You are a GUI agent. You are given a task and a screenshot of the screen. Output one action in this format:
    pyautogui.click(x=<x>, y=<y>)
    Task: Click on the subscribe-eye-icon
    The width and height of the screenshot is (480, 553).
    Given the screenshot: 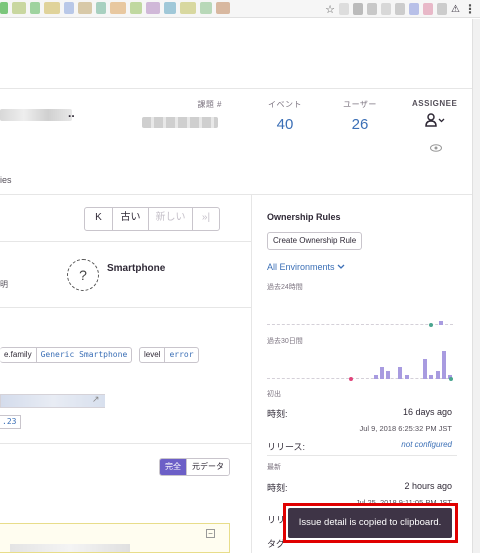 What is the action you would take?
    pyautogui.click(x=436, y=149)
    